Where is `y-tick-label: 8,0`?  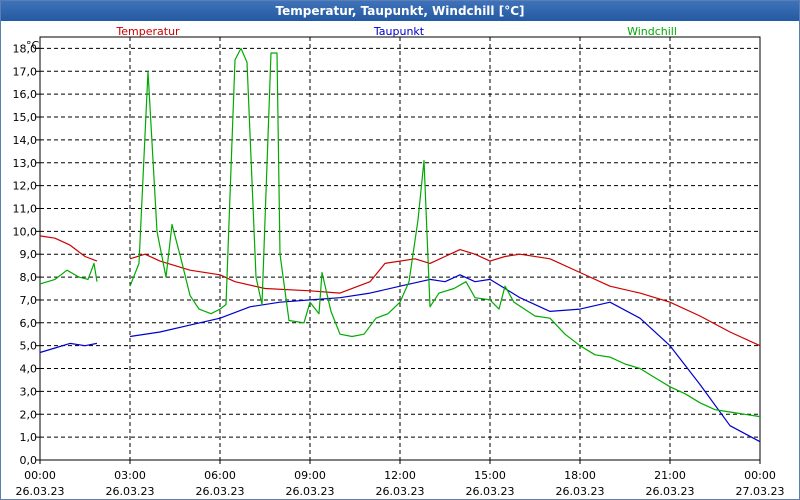
y-tick-label: 8,0 is located at coordinates (29, 277).